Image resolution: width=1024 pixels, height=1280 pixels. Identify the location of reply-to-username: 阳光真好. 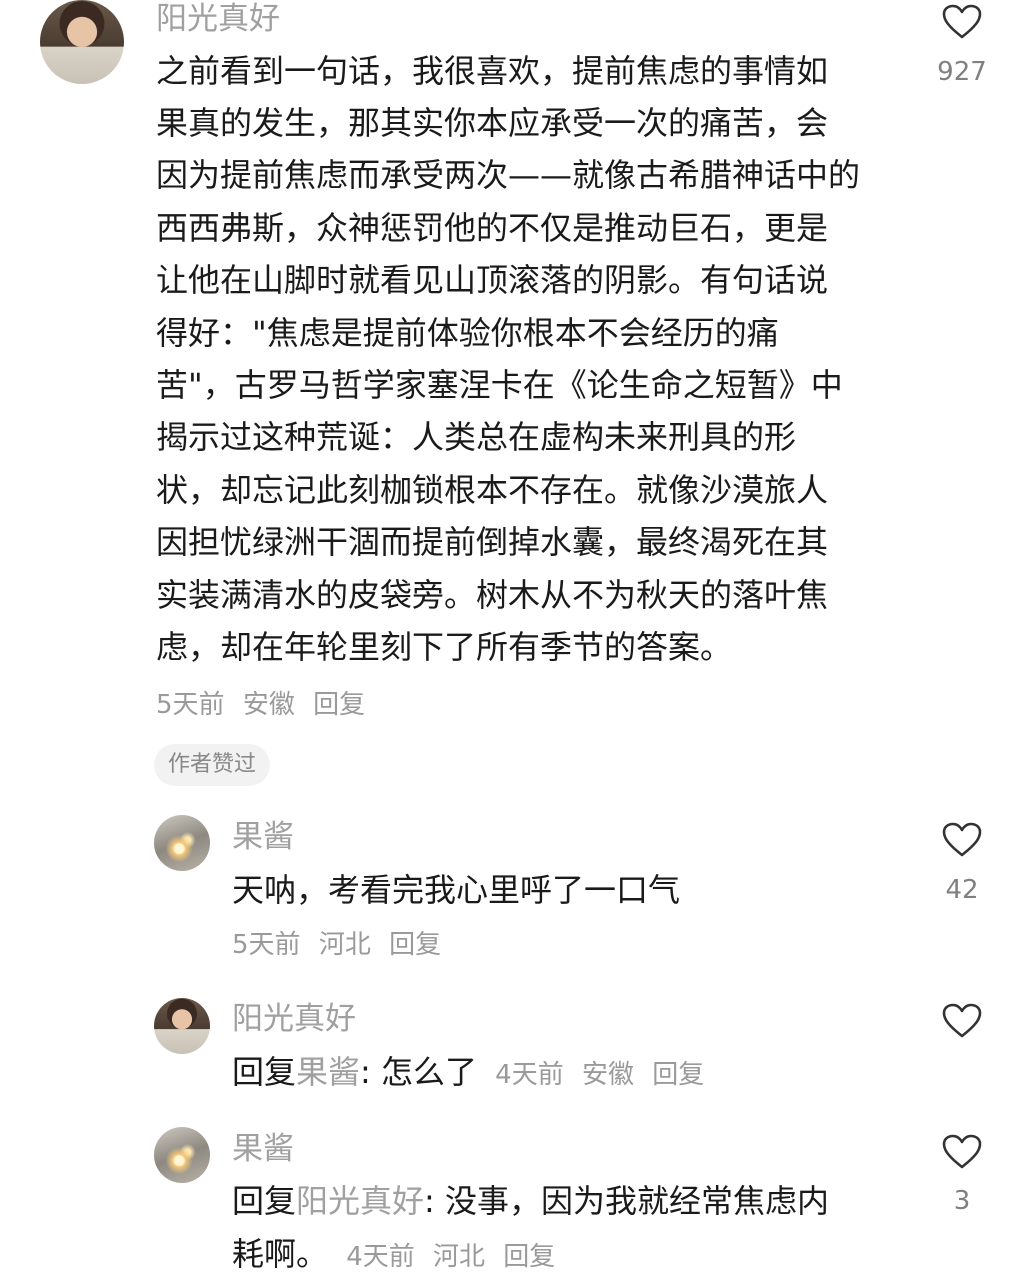
(360, 1201).